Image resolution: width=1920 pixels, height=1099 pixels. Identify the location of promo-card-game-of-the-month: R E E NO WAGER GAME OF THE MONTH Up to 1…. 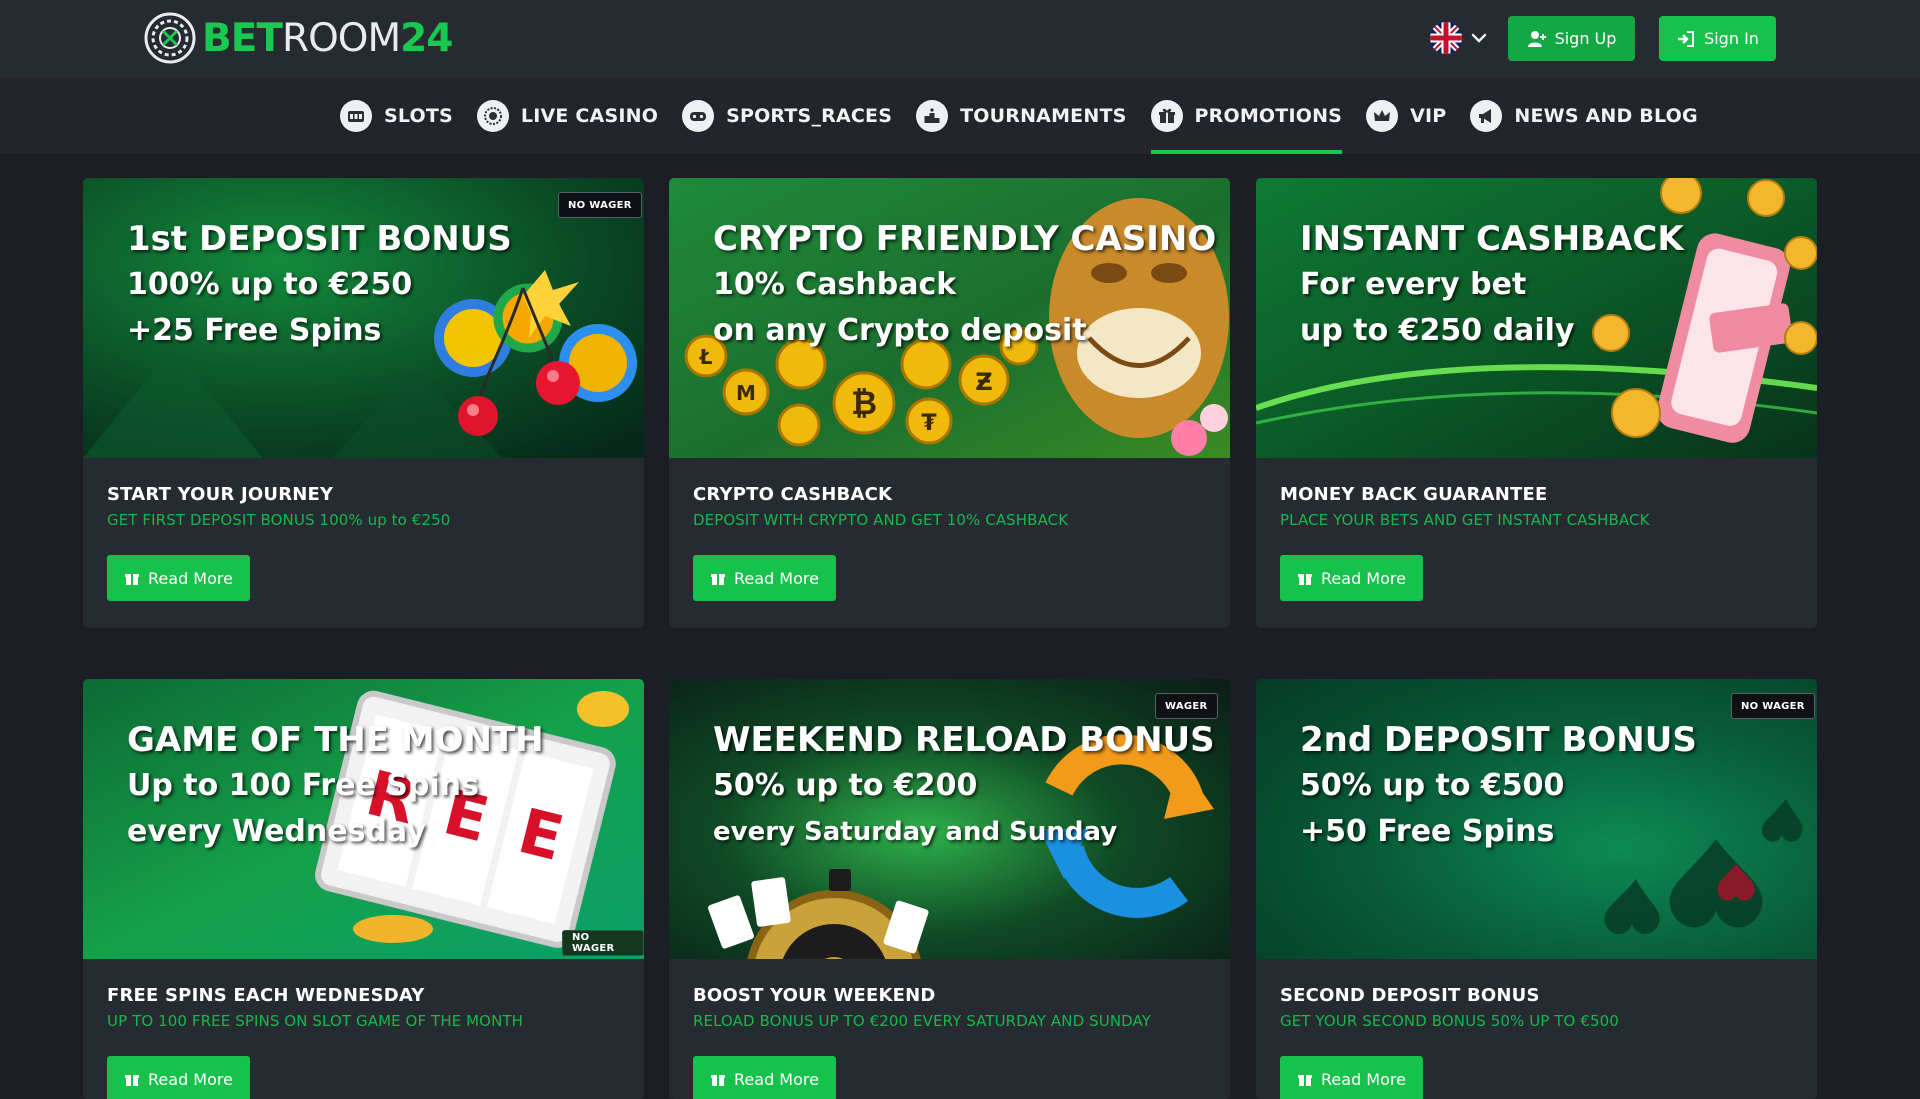
(363, 889).